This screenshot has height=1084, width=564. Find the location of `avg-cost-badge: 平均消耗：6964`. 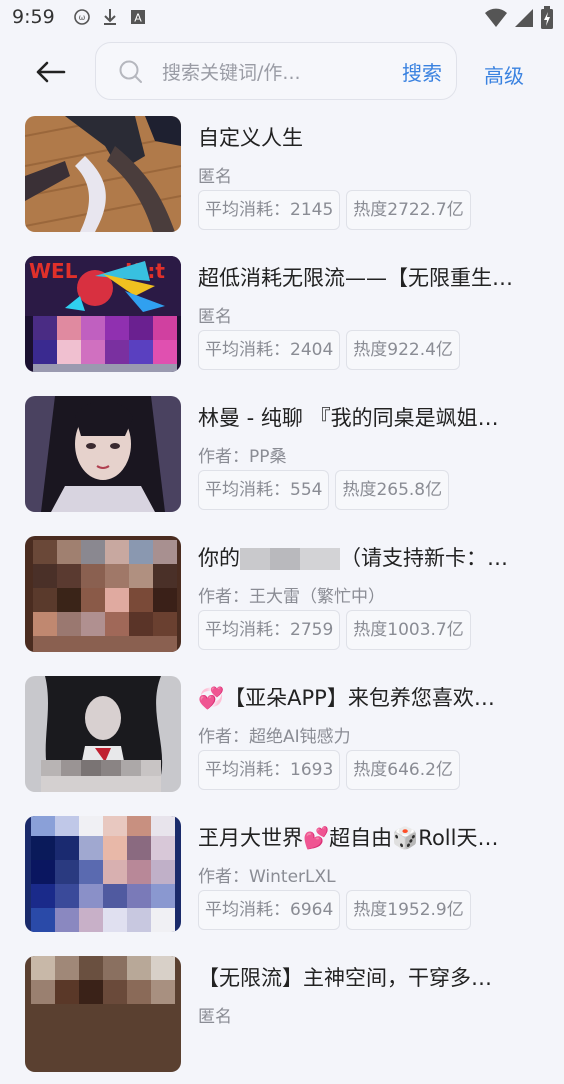

avg-cost-badge: 平均消耗：6964 is located at coordinates (269, 910).